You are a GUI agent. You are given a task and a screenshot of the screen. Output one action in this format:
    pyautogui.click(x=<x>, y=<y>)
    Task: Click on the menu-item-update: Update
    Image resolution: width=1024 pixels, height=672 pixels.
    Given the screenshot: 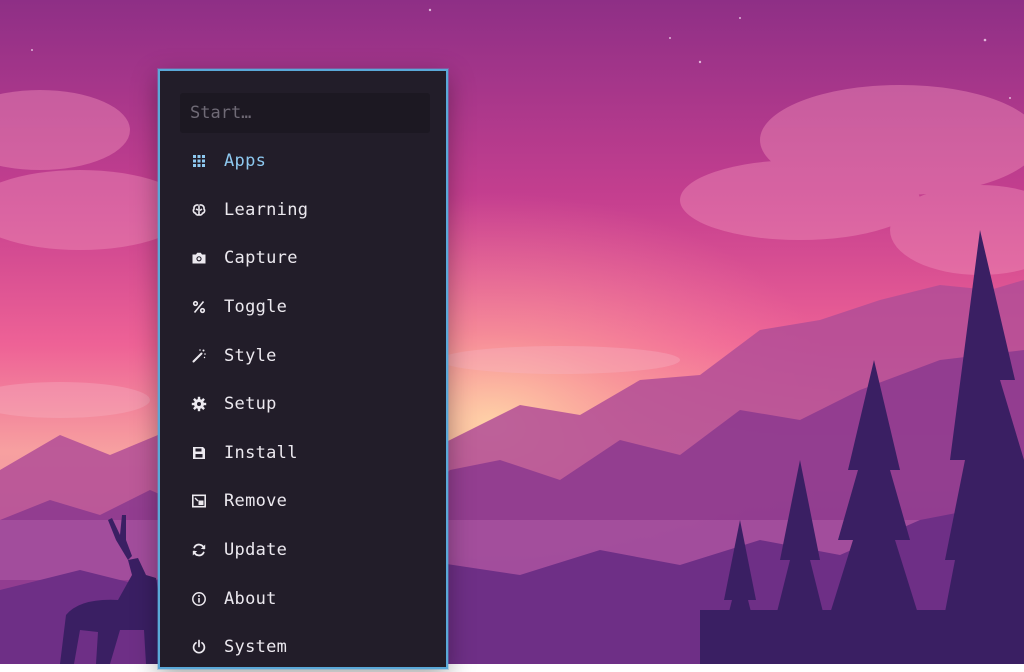 What is the action you would take?
    pyautogui.click(x=303, y=550)
    